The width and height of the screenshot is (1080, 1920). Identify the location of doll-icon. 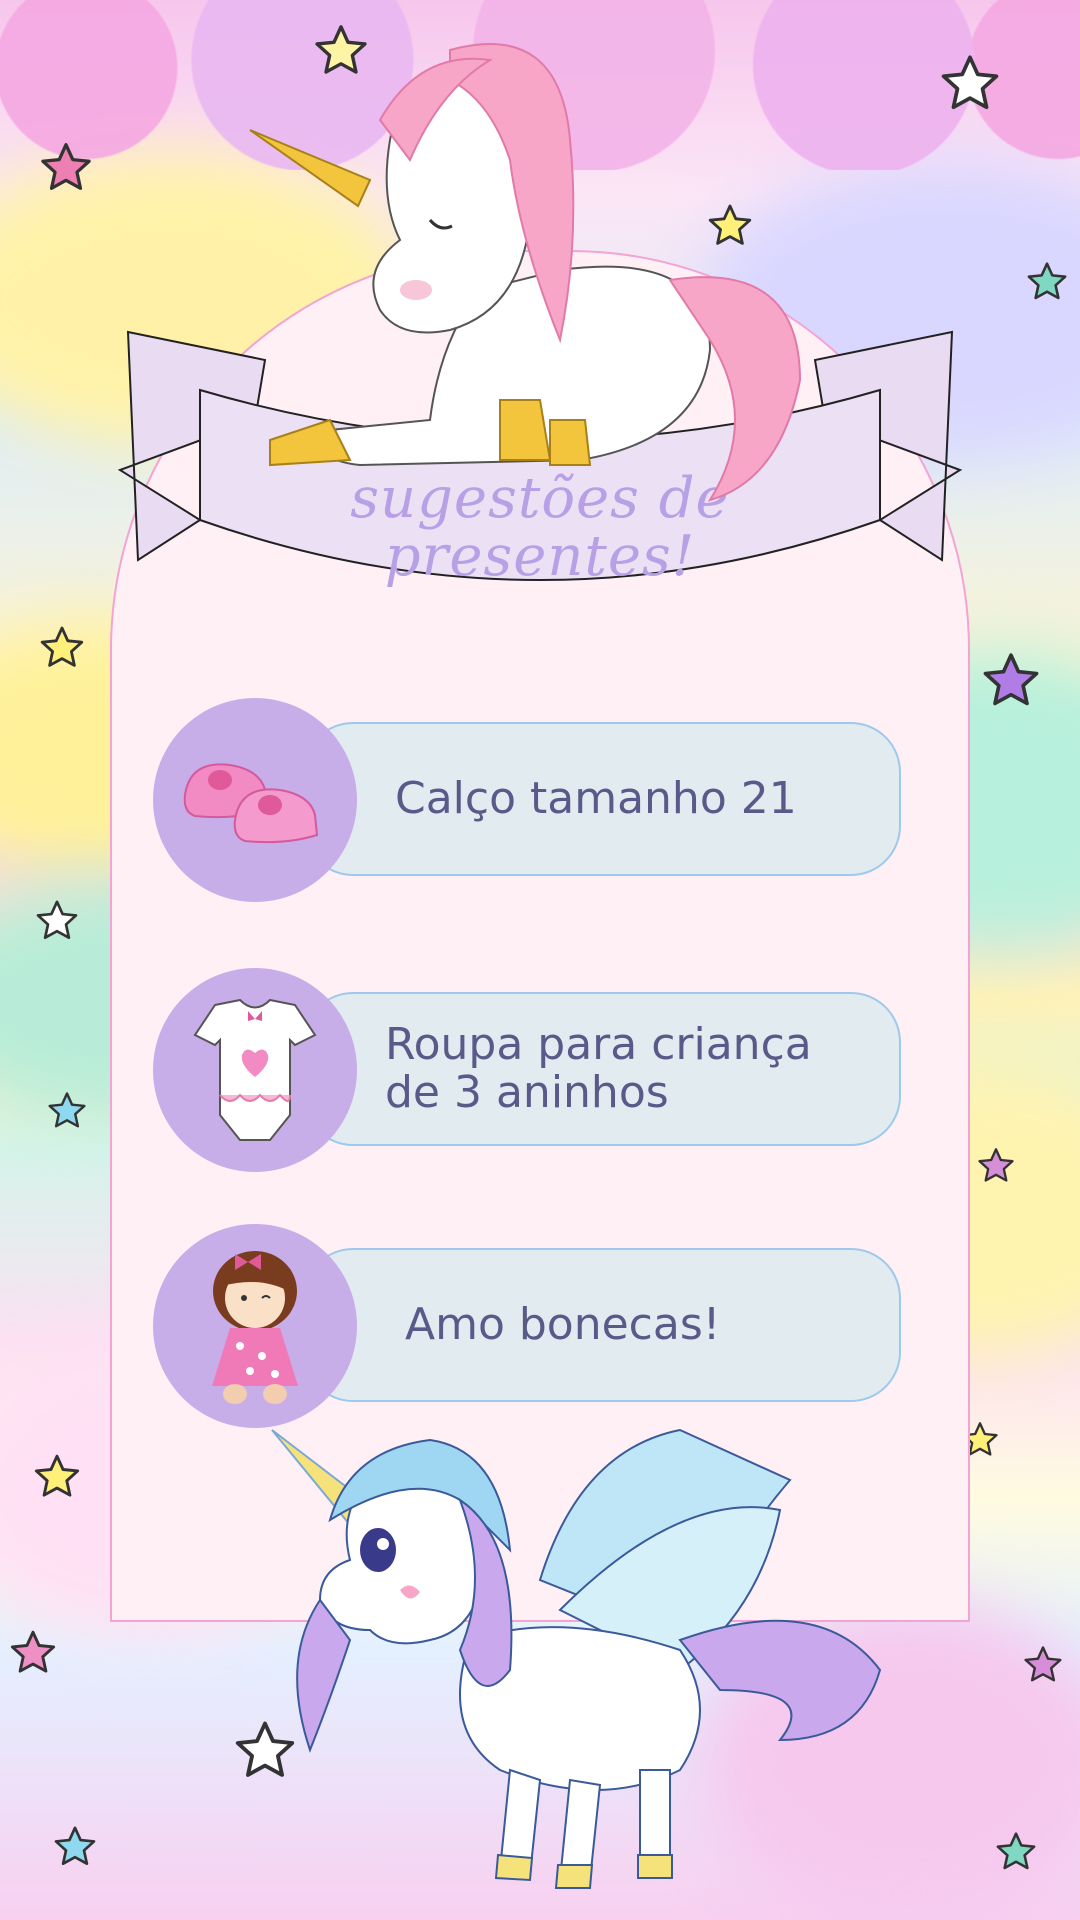
(255, 1327).